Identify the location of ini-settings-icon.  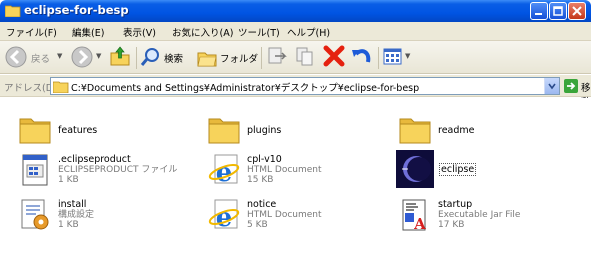
(35, 214).